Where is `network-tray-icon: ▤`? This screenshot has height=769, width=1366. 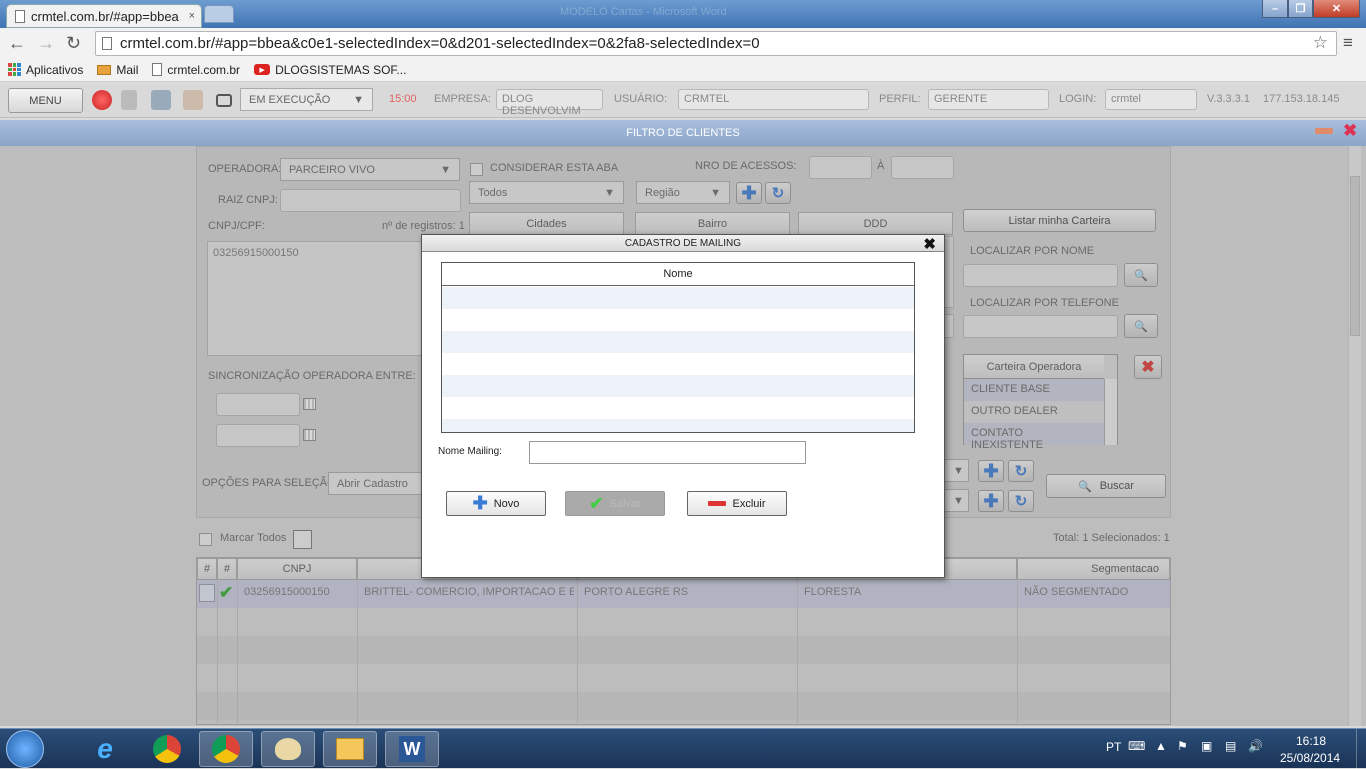
network-tray-icon: ▤ is located at coordinates (1230, 746).